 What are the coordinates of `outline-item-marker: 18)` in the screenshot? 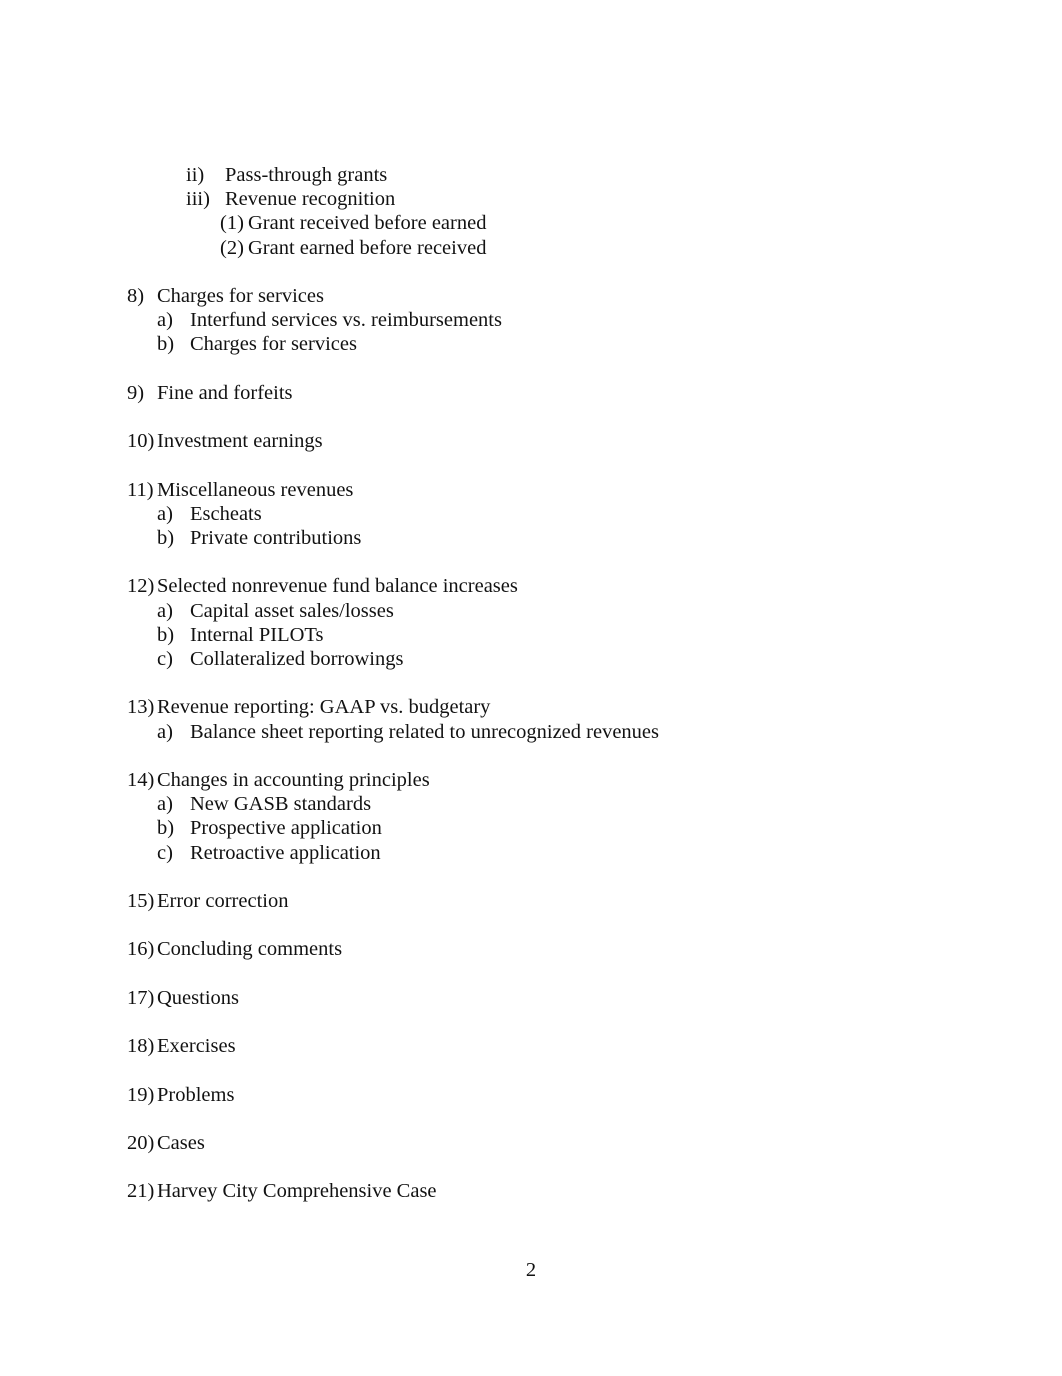 It's located at (141, 1046).